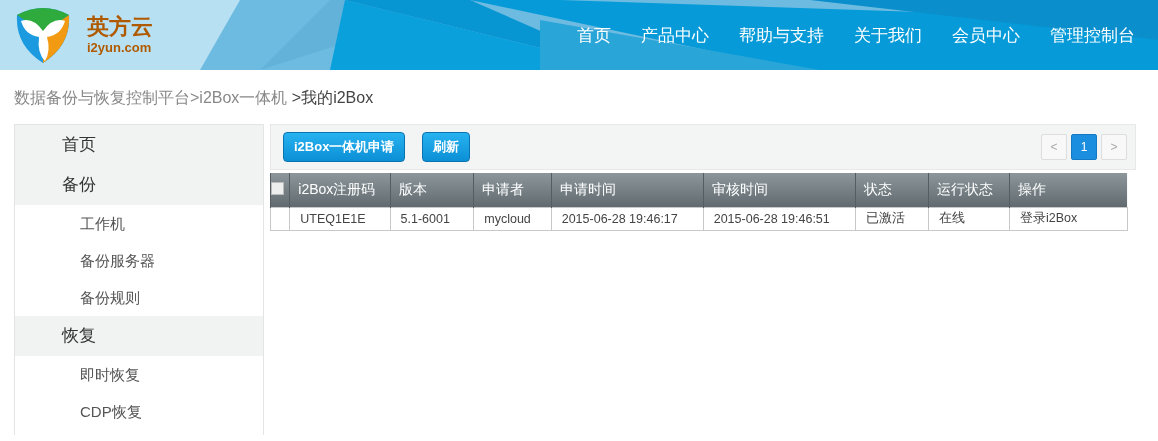 The width and height of the screenshot is (1158, 441). Describe the element at coordinates (1054, 147) in the screenshot. I see `previous-page-button: <` at that location.